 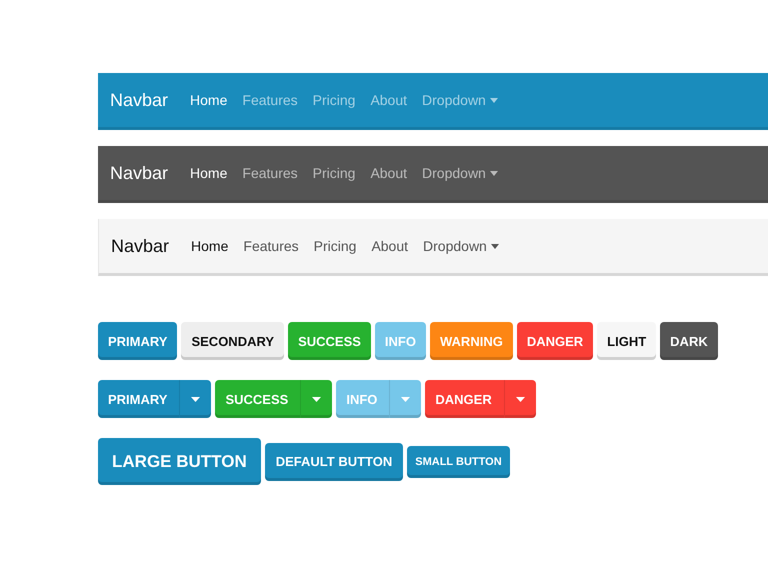 What do you see at coordinates (232, 341) in the screenshot?
I see `button: SECONDARY` at bounding box center [232, 341].